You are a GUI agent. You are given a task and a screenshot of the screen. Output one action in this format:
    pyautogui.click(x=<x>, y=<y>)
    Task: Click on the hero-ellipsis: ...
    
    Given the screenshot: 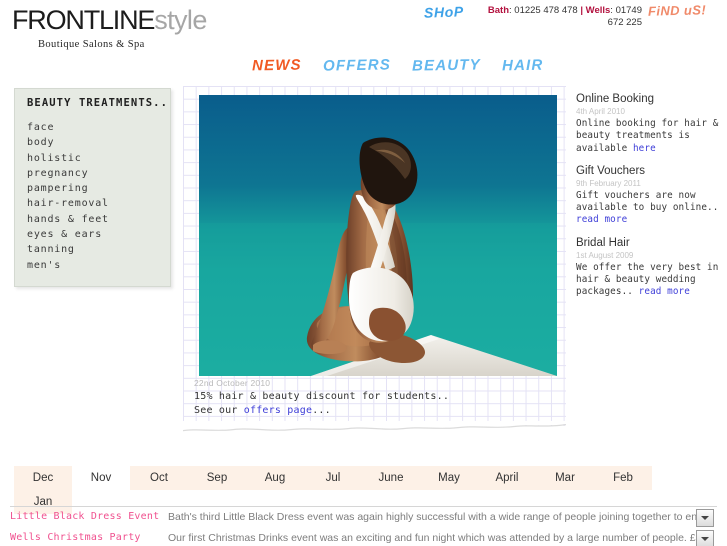 What is the action you would take?
    pyautogui.click(x=321, y=410)
    